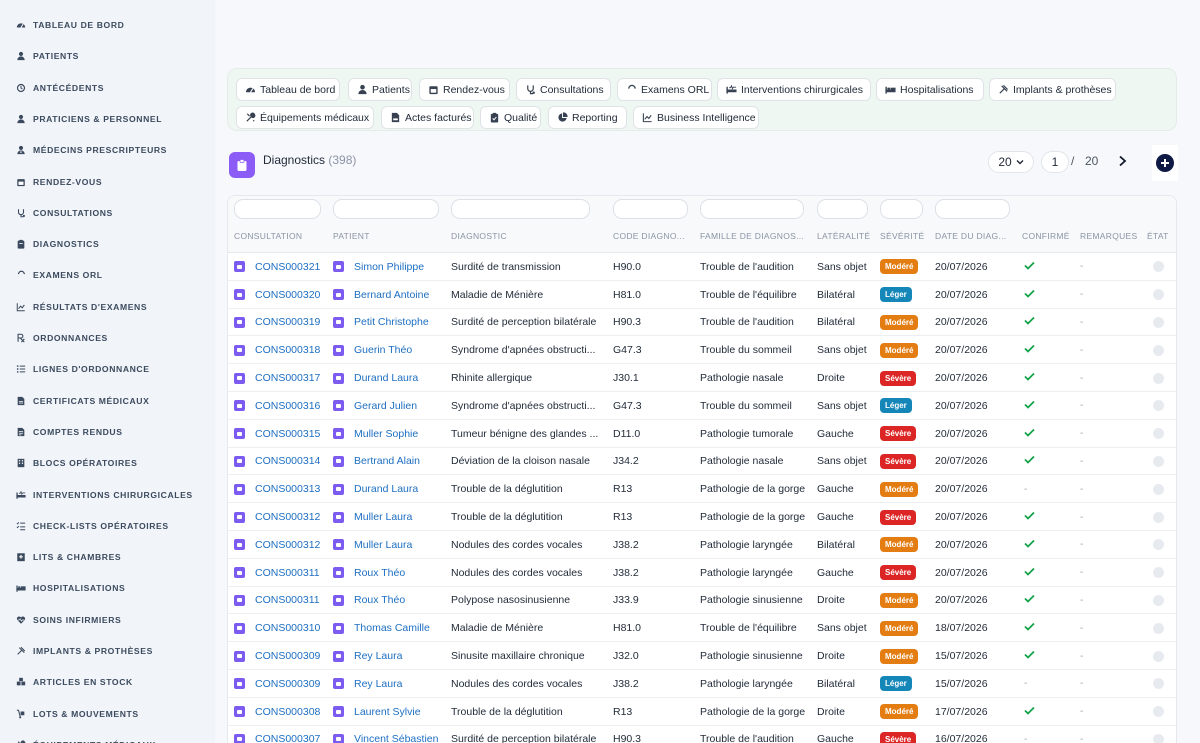  Describe the element at coordinates (69, 432) in the screenshot. I see `sidebar-item: COMPTES RENDUS` at that location.